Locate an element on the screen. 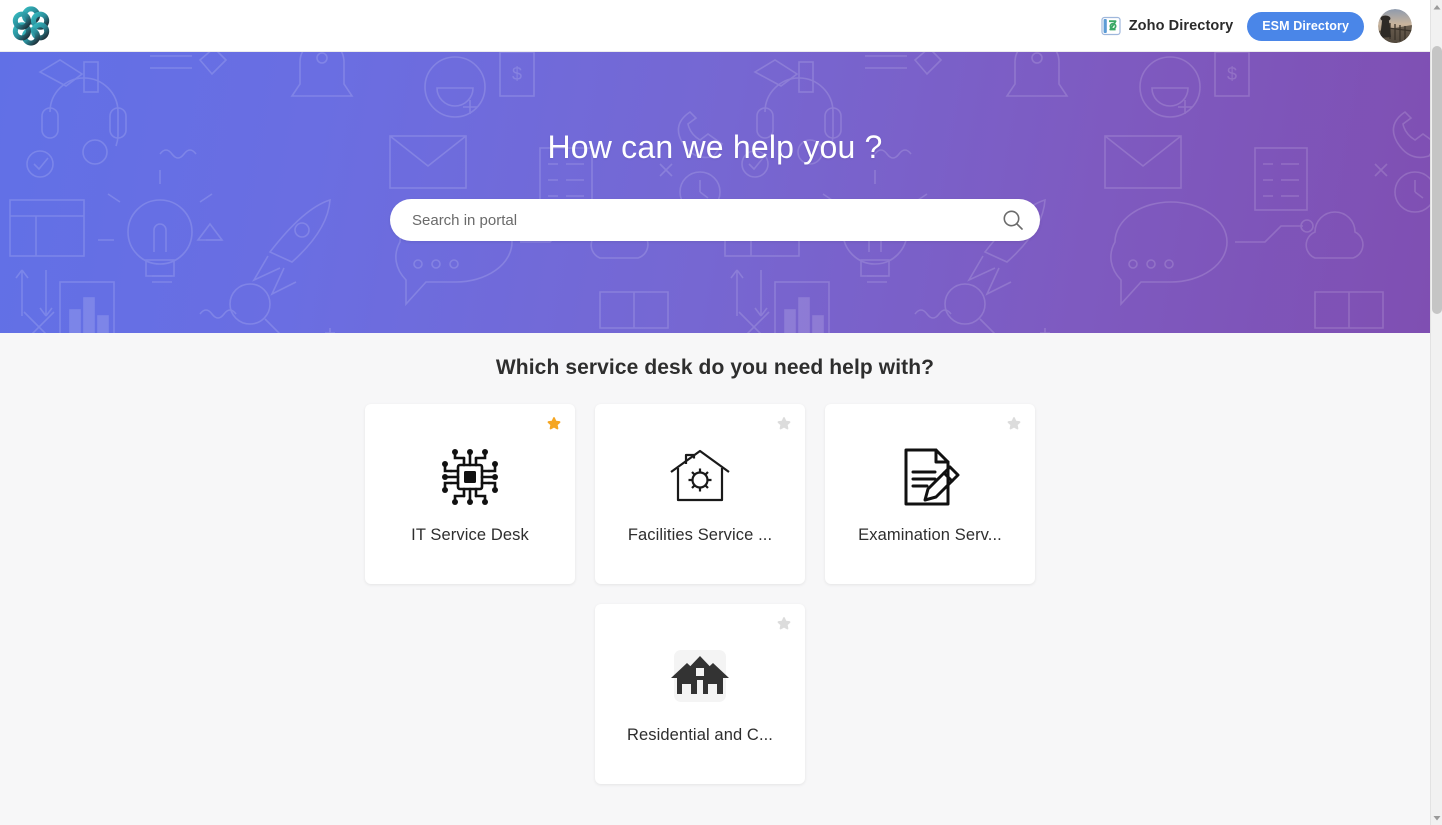 The image size is (1442, 825). two-houses-icon is located at coordinates (700, 676).